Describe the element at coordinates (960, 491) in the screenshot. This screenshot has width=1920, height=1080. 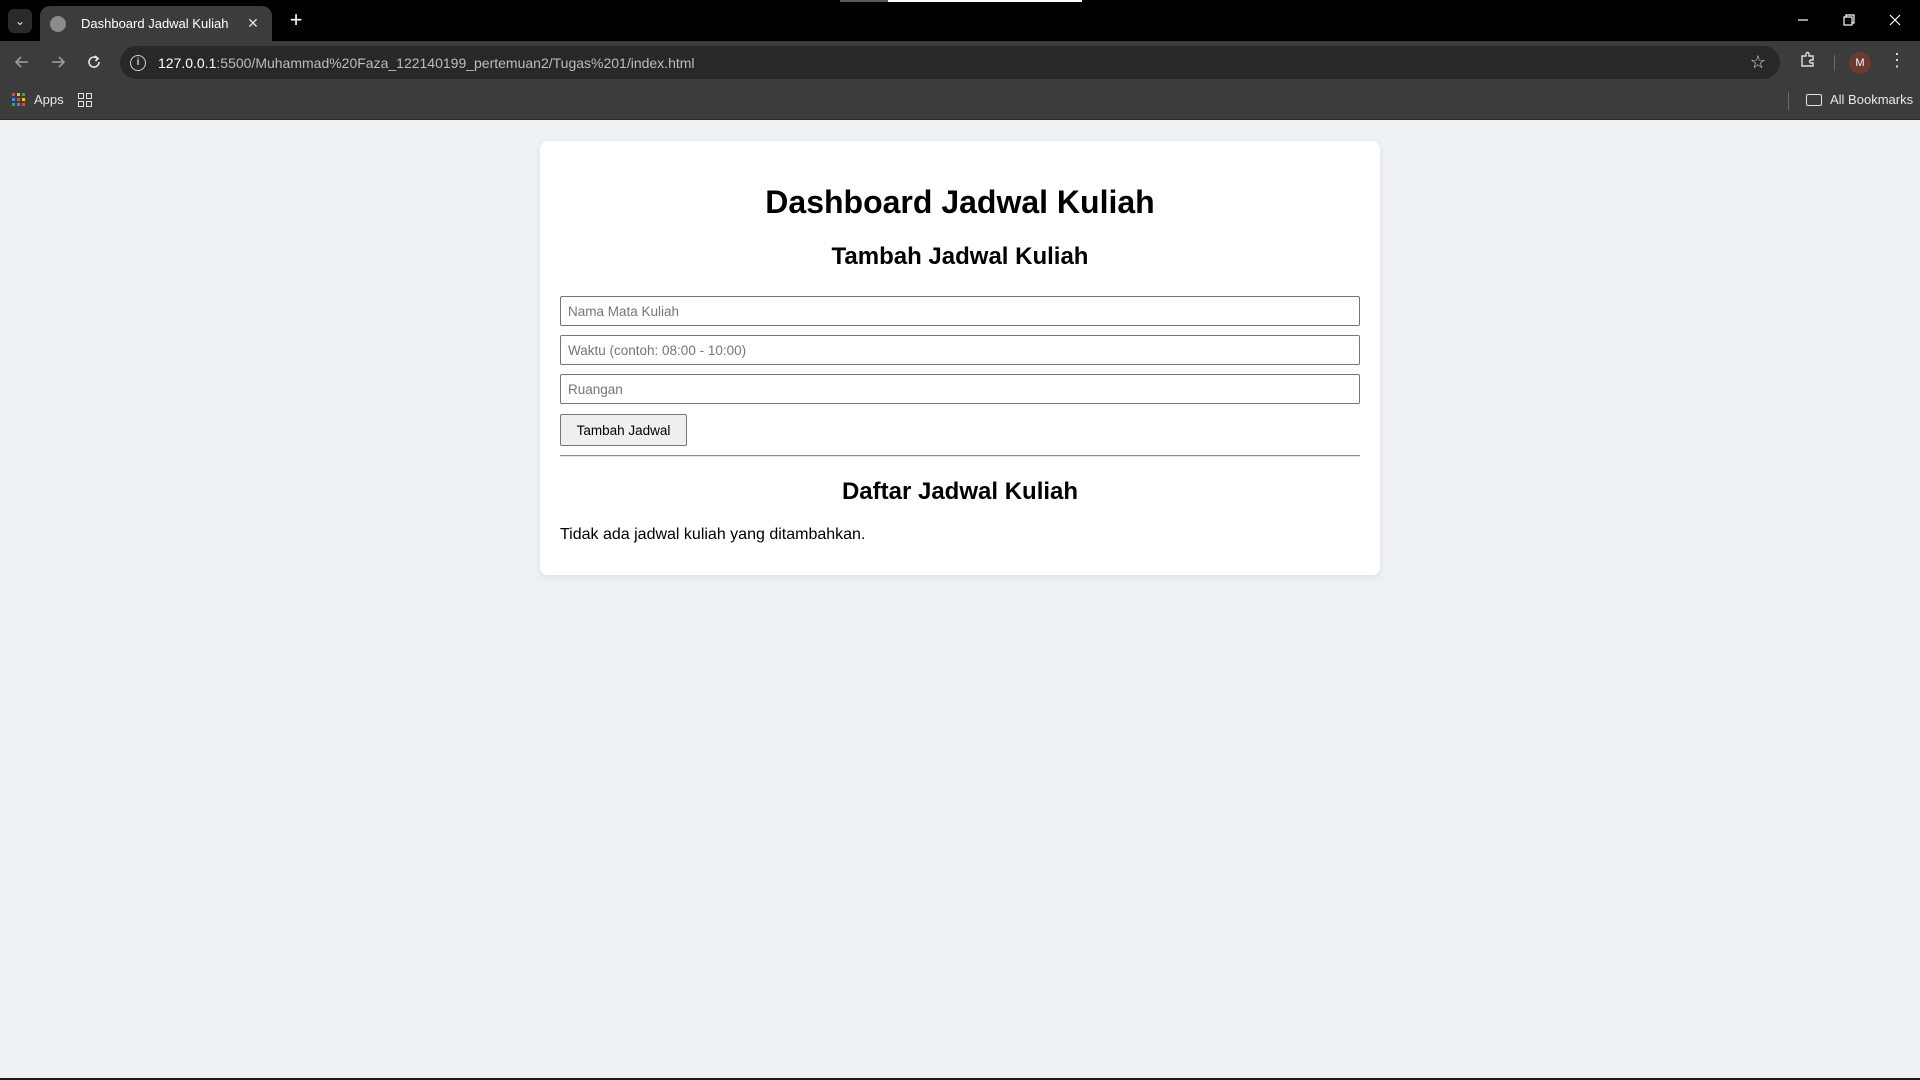
I see `schedule-list-heading: Daftar Jadwal Kuliah` at that location.